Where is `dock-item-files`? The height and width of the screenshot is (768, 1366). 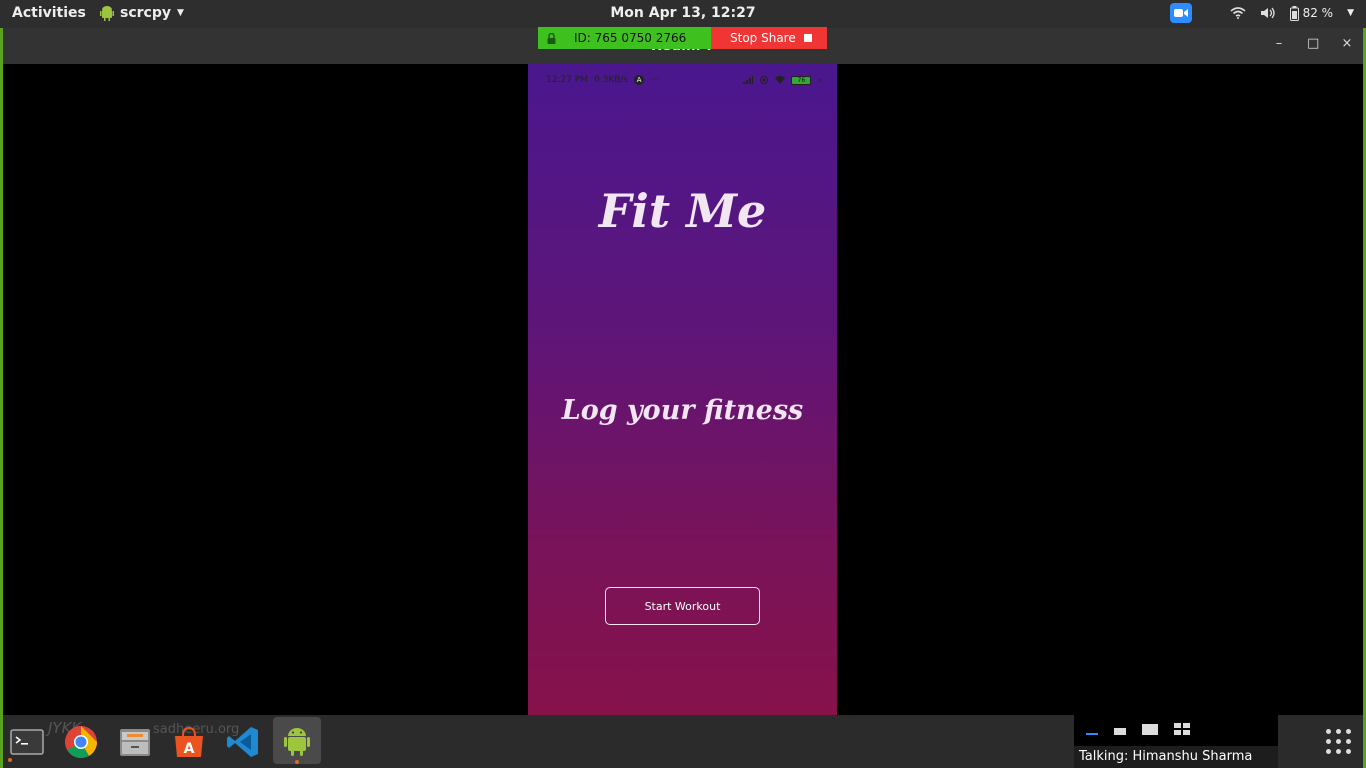 dock-item-files is located at coordinates (135, 742).